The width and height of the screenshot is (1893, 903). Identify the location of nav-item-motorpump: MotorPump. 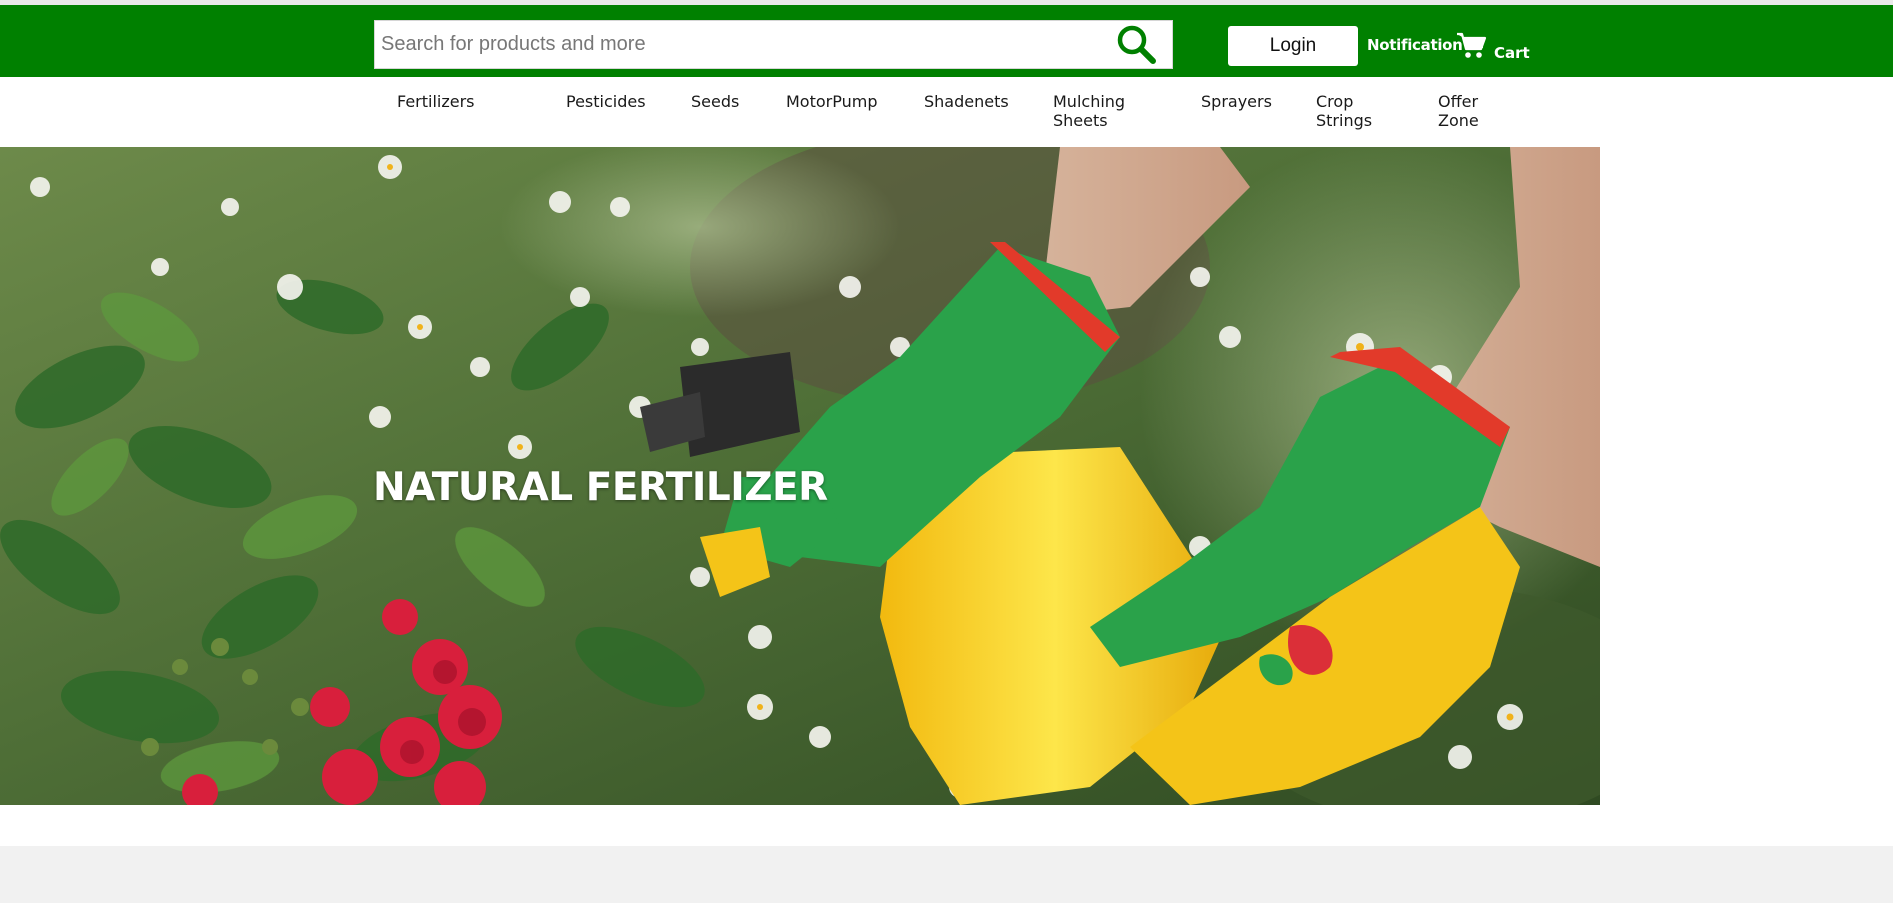
(831, 101).